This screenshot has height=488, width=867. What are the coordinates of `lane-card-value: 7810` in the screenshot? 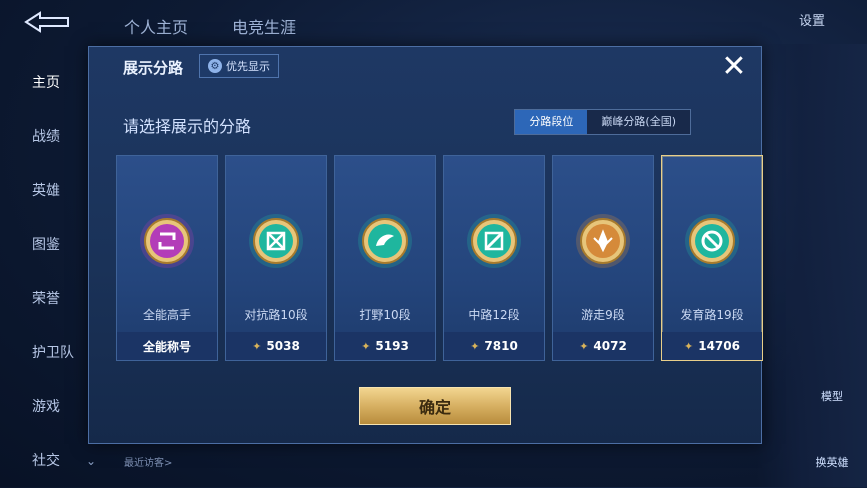 It's located at (501, 346).